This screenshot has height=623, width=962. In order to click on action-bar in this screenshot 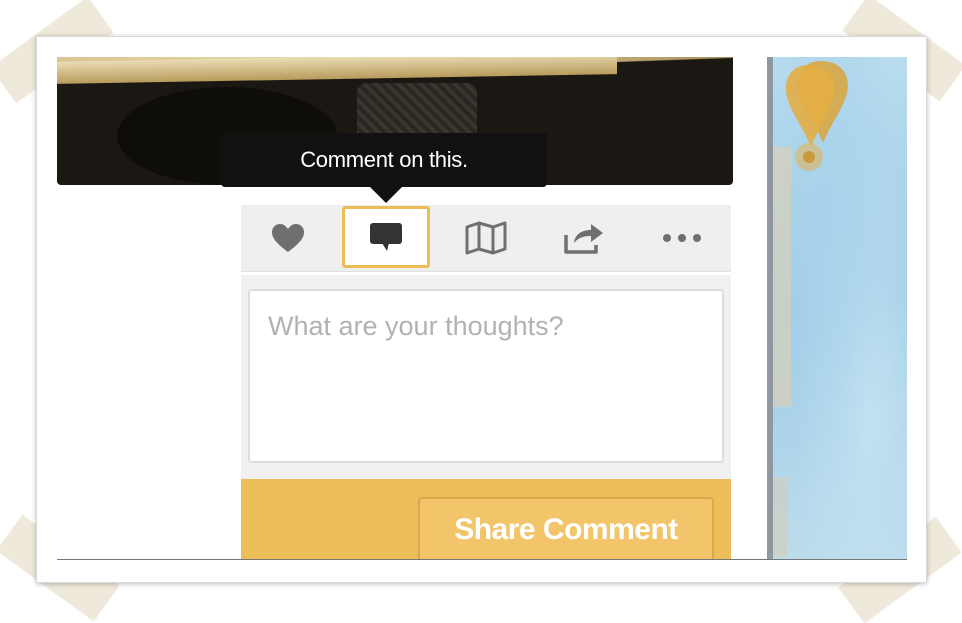, I will do `click(486, 238)`.